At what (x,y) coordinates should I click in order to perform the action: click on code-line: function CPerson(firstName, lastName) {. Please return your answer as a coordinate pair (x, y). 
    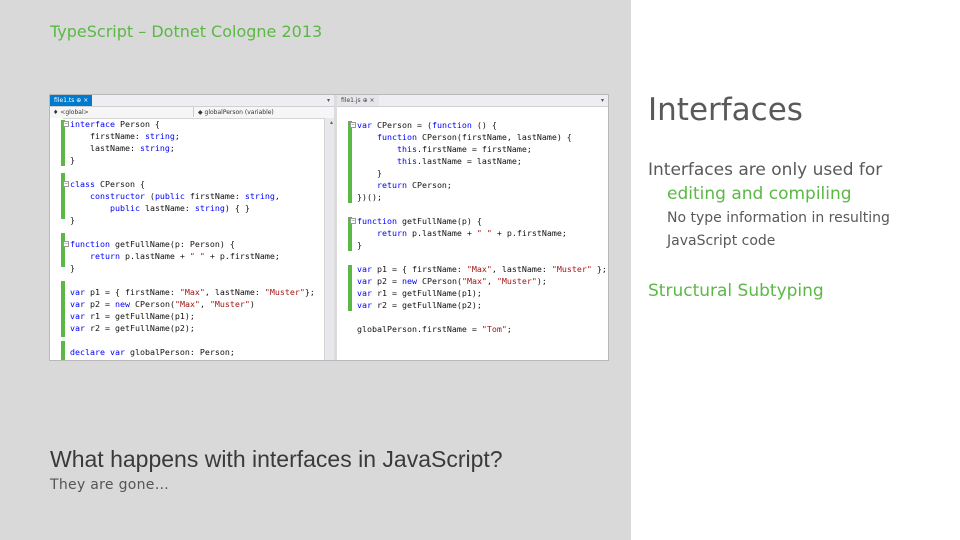
    Looking at the image, I should click on (474, 137).